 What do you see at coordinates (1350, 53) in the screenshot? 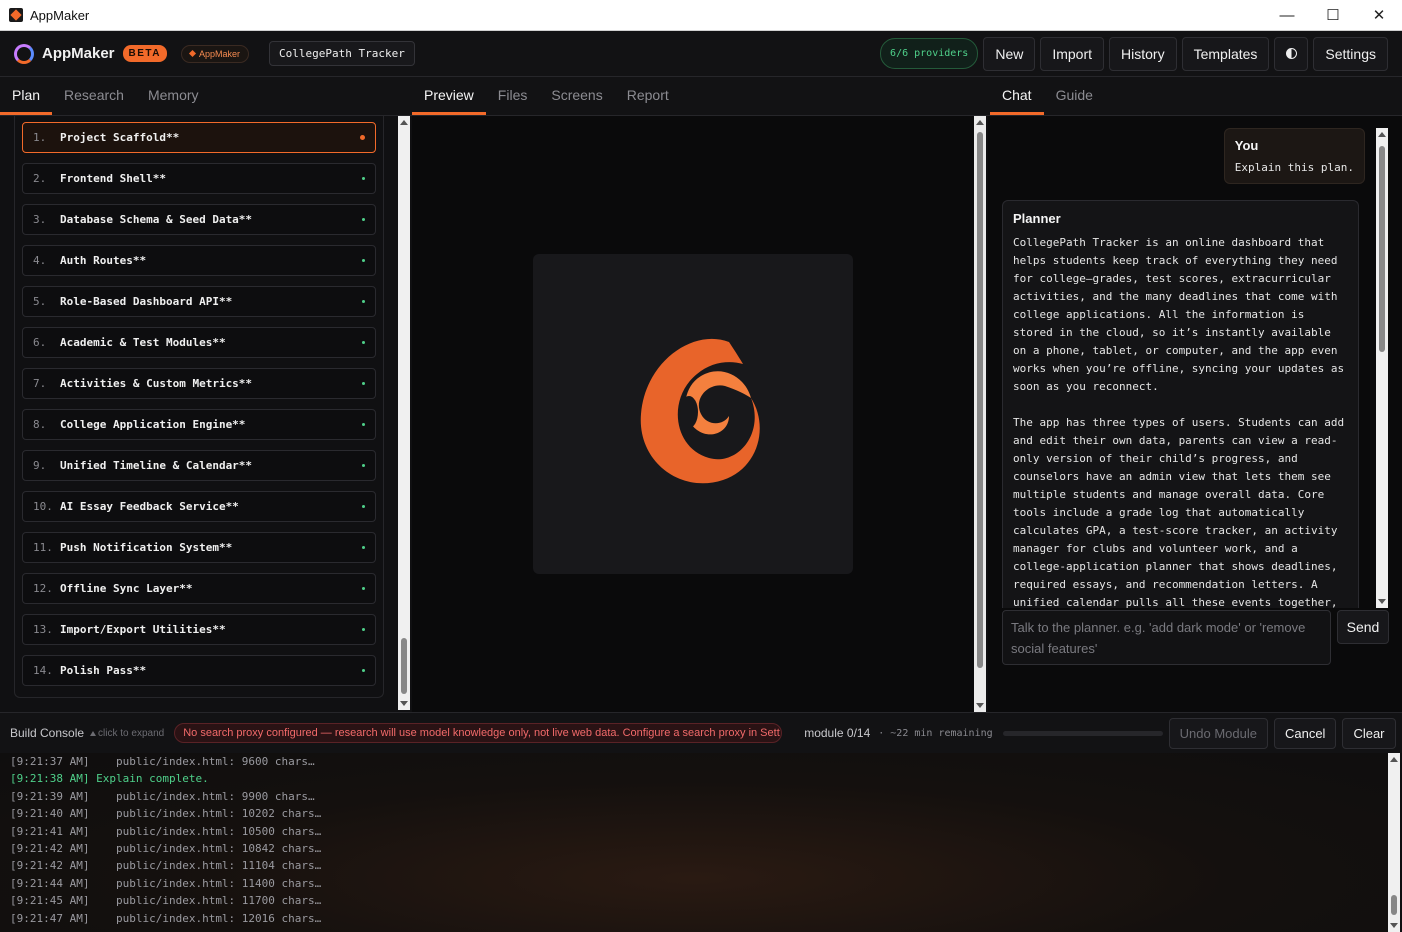
I see `settings-button: Settings` at bounding box center [1350, 53].